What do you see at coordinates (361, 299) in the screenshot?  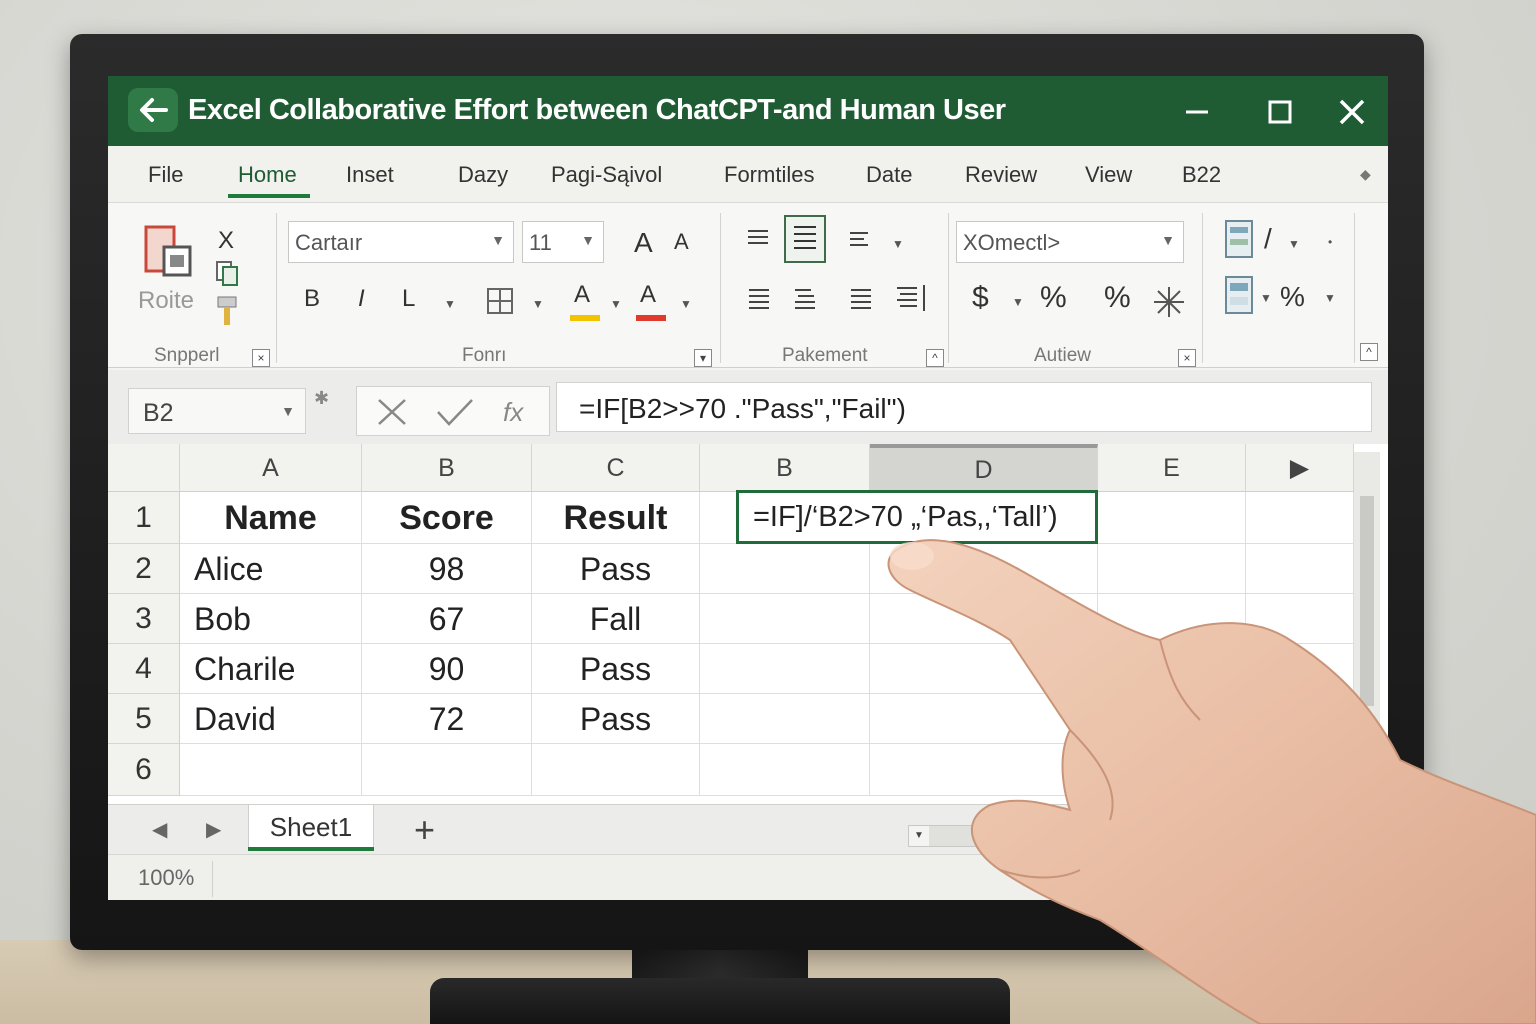 I see `italic-button: I` at bounding box center [361, 299].